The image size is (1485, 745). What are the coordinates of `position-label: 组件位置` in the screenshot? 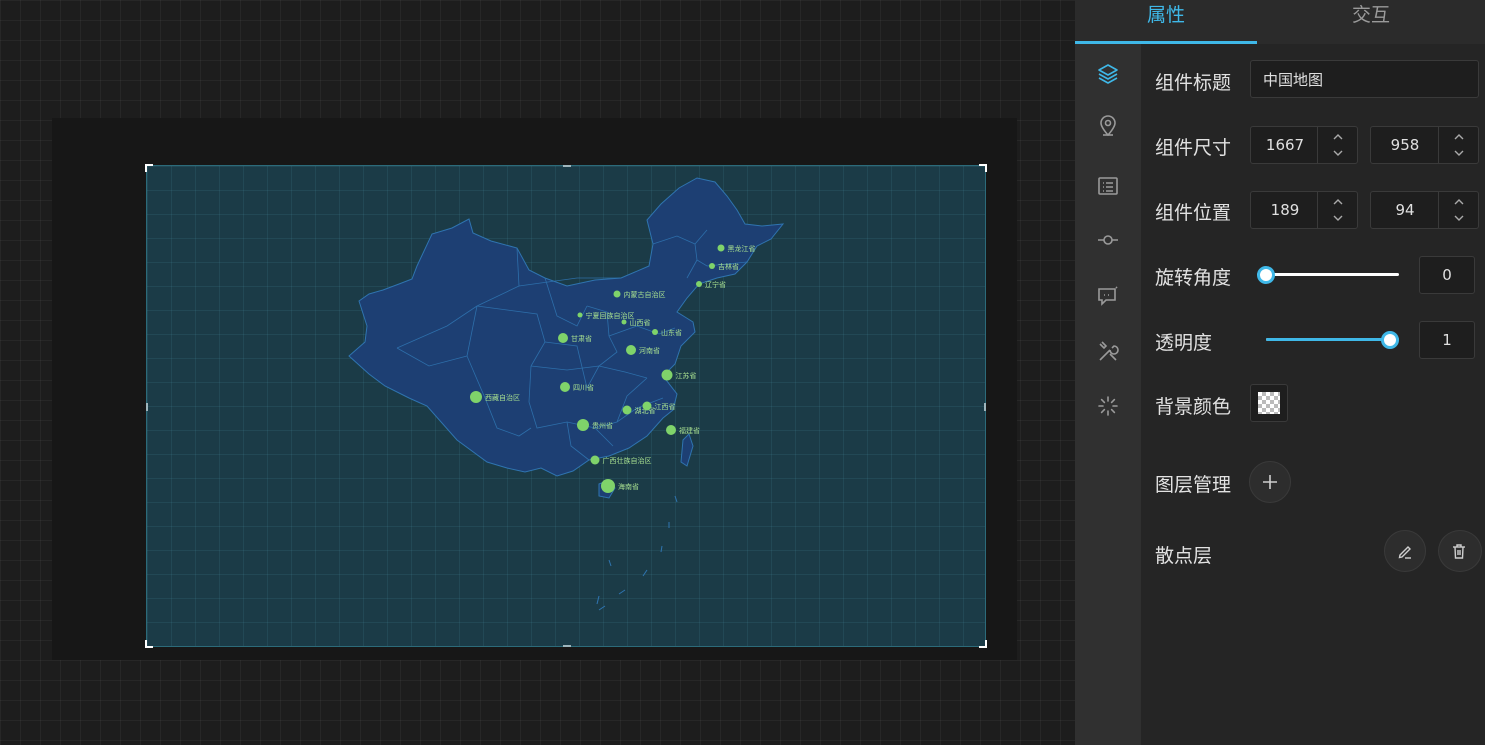 It's located at (1193, 213).